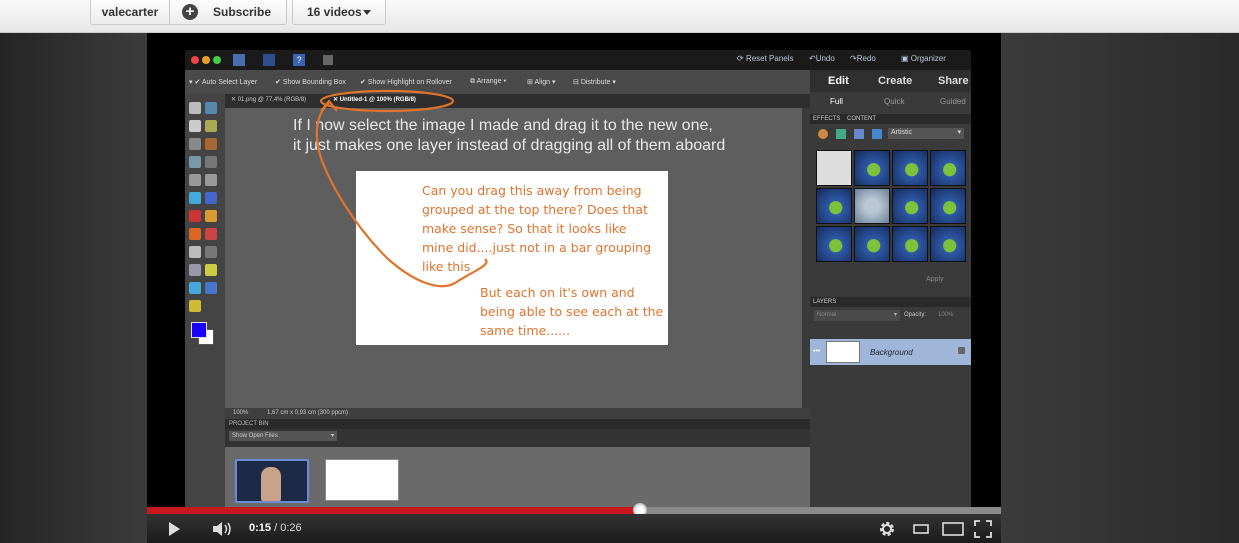  I want to click on progress-played, so click(393, 510).